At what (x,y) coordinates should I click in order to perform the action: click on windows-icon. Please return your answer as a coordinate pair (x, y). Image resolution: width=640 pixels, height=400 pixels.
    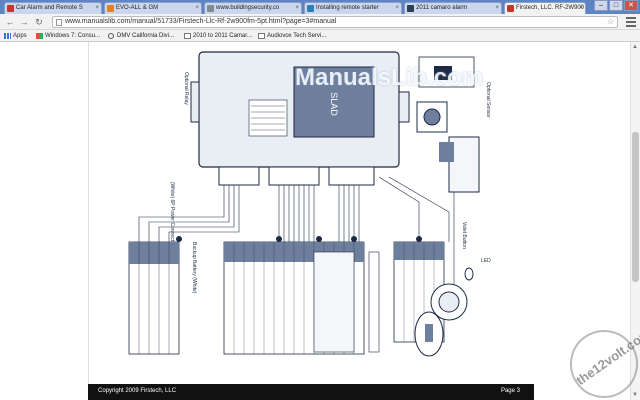
    Looking at the image, I should click on (39, 36).